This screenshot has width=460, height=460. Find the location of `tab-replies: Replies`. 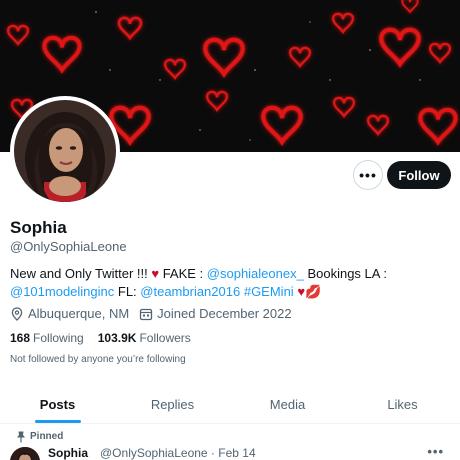

tab-replies: Replies is located at coordinates (172, 404).